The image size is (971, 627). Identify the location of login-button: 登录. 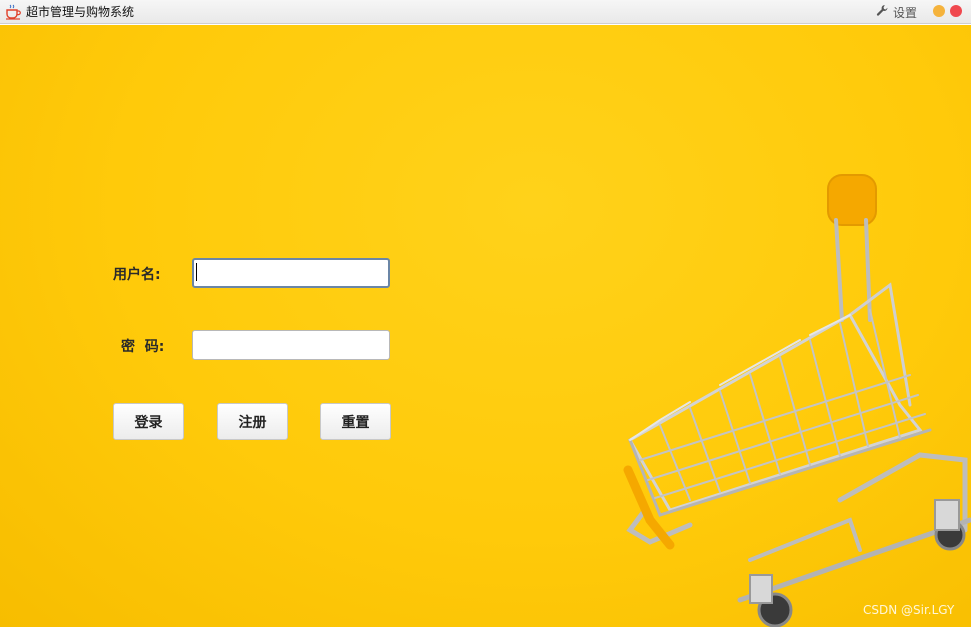
(148, 421).